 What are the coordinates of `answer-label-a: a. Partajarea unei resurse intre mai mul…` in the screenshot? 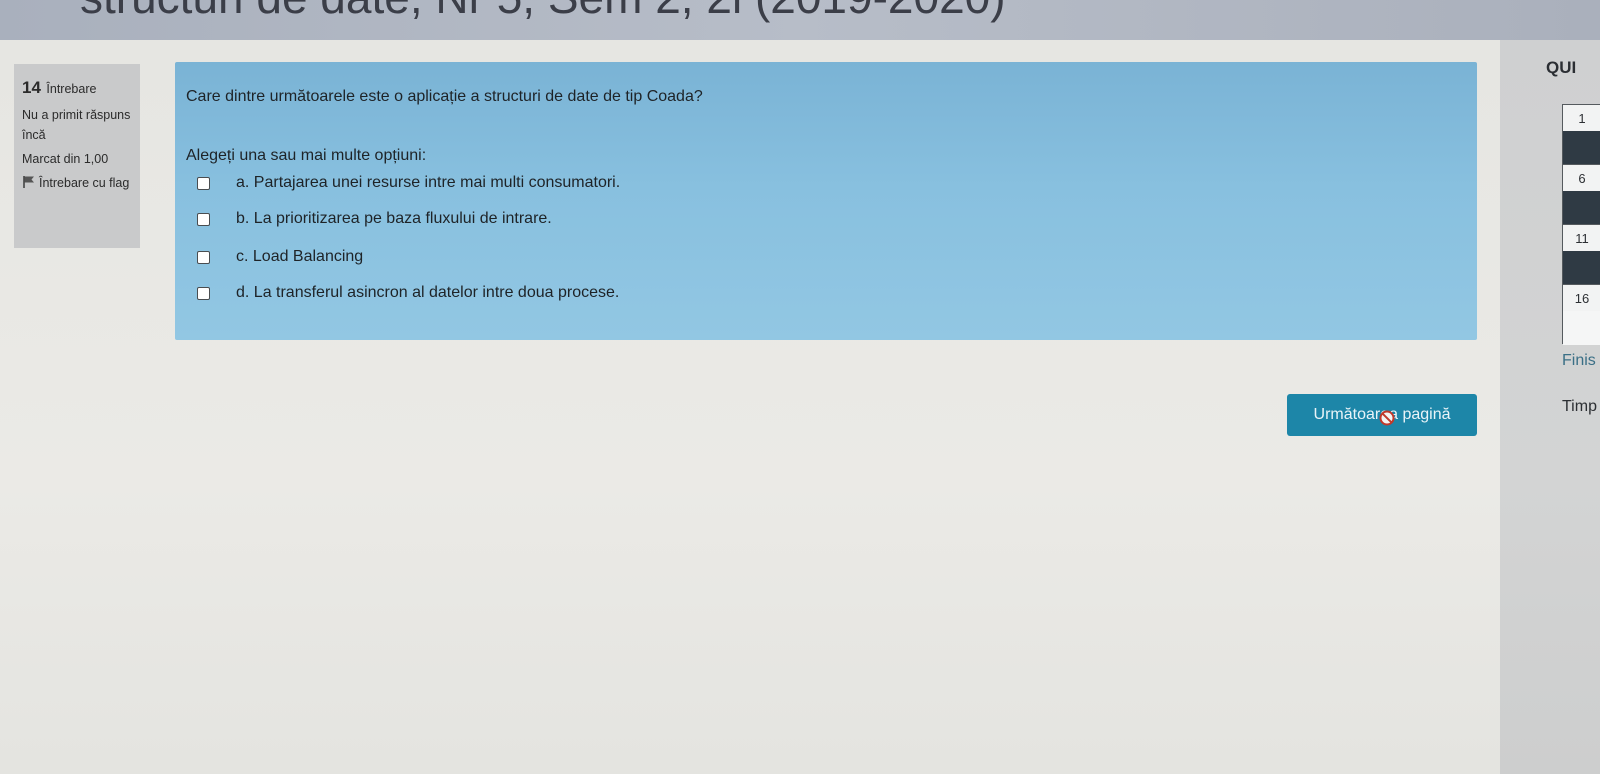 It's located at (428, 183).